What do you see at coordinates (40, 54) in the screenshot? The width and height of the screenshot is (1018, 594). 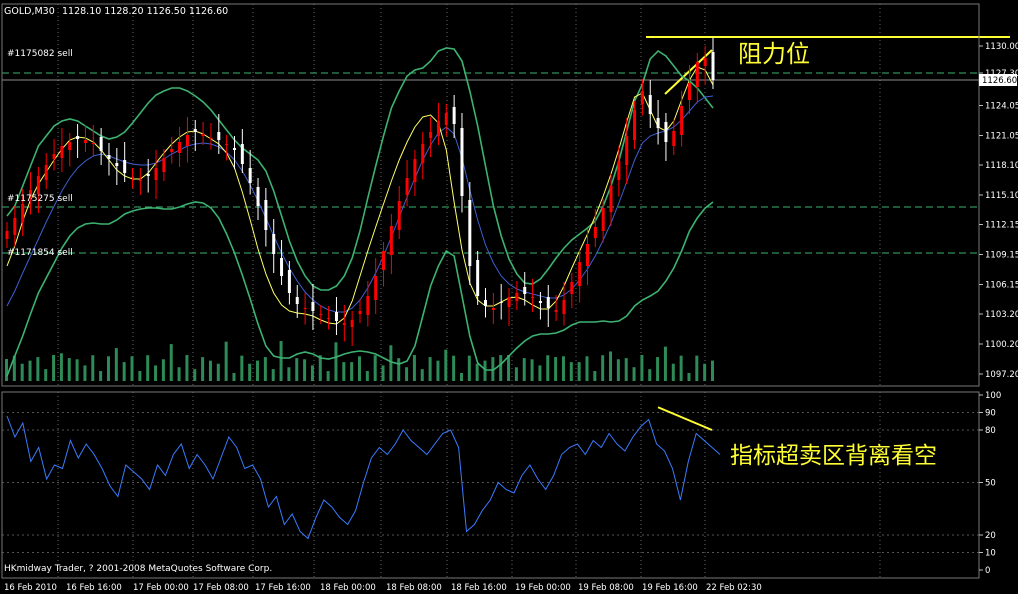 I see `order-label: #1175082 sell` at bounding box center [40, 54].